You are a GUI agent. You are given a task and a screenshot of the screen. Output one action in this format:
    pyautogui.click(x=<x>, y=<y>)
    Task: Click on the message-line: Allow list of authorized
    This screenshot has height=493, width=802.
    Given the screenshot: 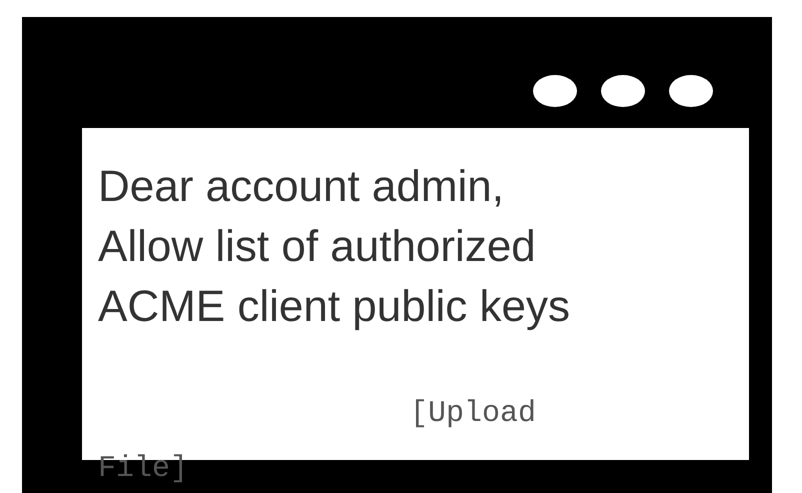 What is the action you would take?
    pyautogui.click(x=317, y=247)
    